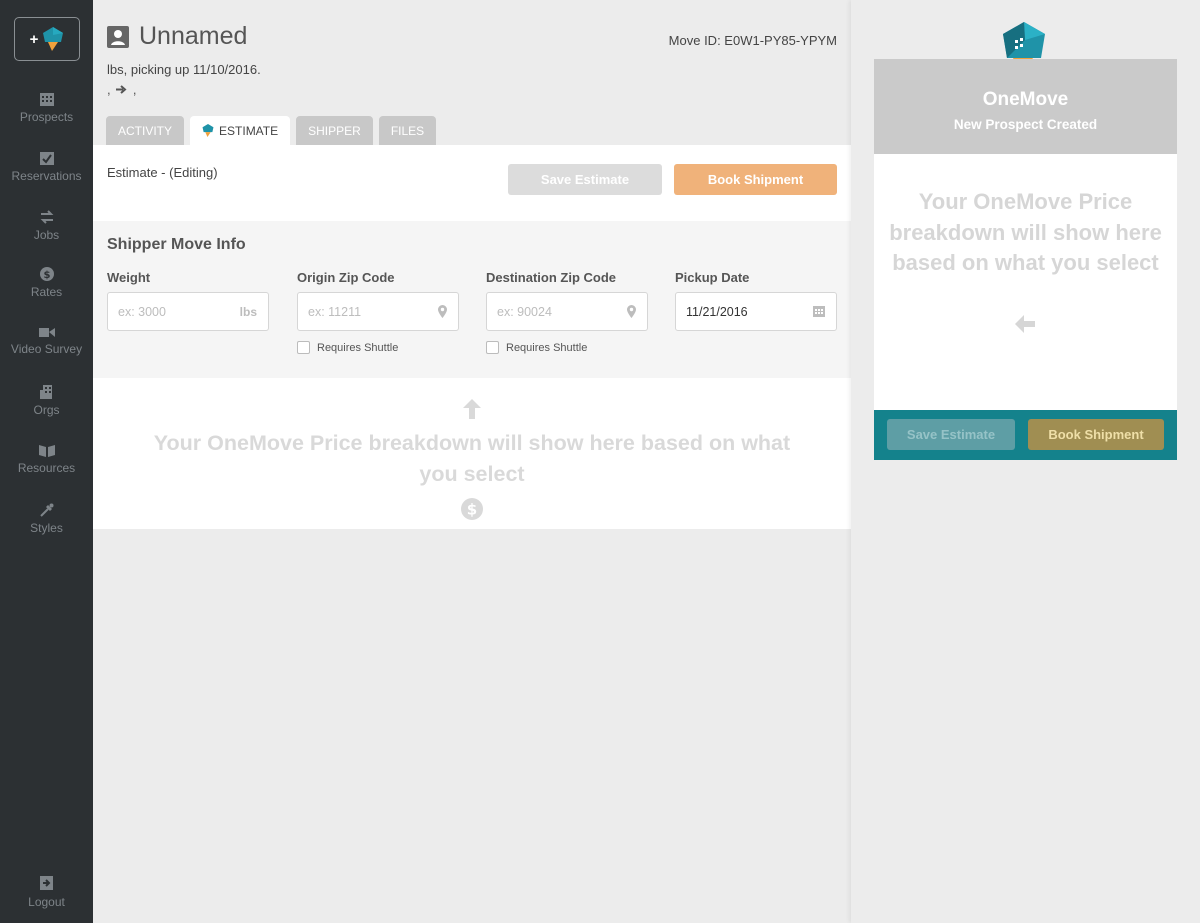 Image resolution: width=1200 pixels, height=923 pixels. Describe the element at coordinates (46, 332) in the screenshot. I see `video-camera-icon` at that location.